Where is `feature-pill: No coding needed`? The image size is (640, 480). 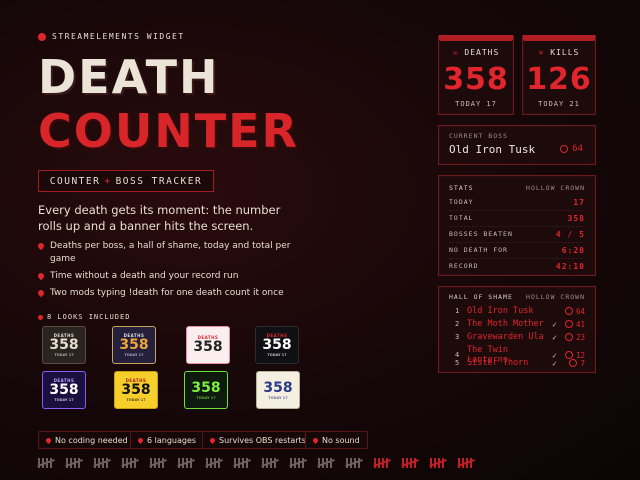 feature-pill: No coding needed is located at coordinates (87, 440).